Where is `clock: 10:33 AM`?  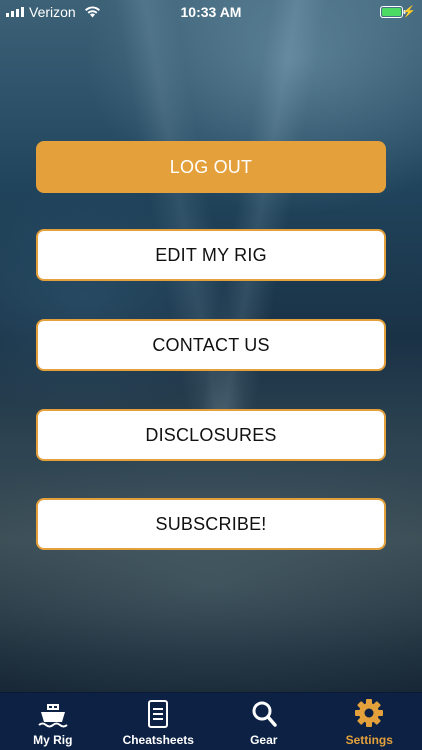 clock: 10:33 AM is located at coordinates (211, 12).